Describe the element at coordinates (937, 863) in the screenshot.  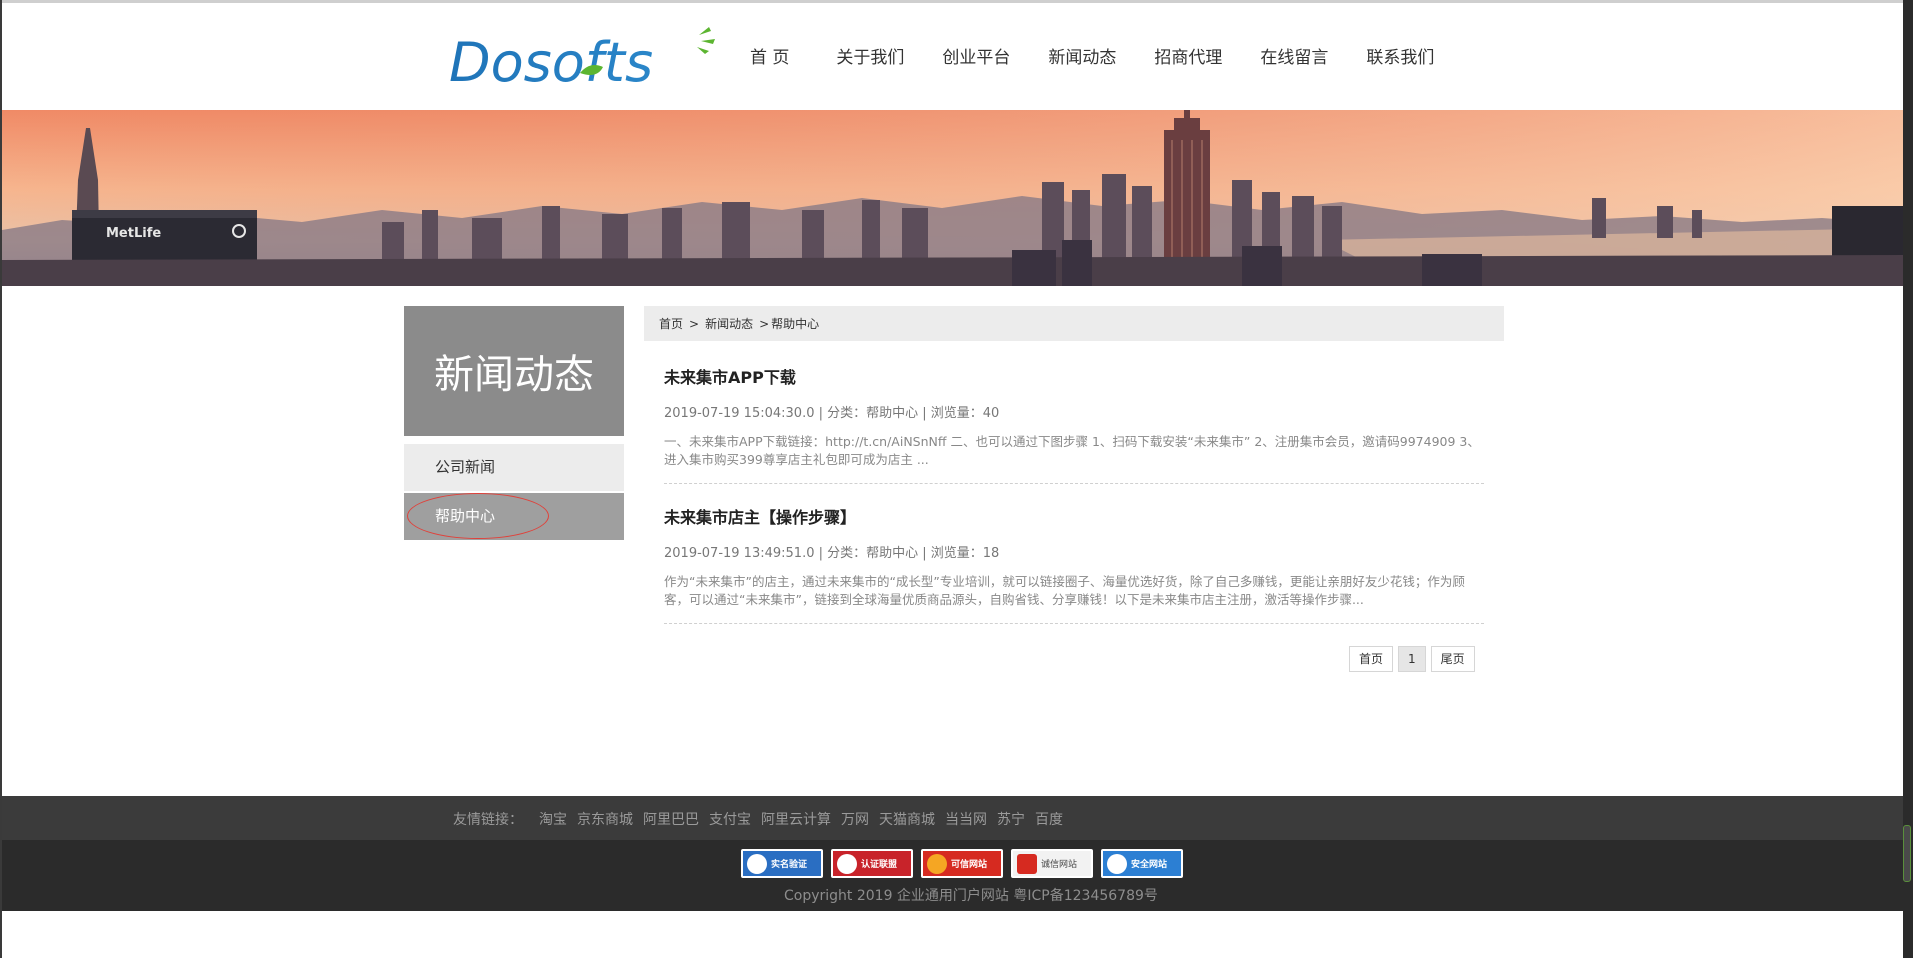
I see `trust-icon` at that location.